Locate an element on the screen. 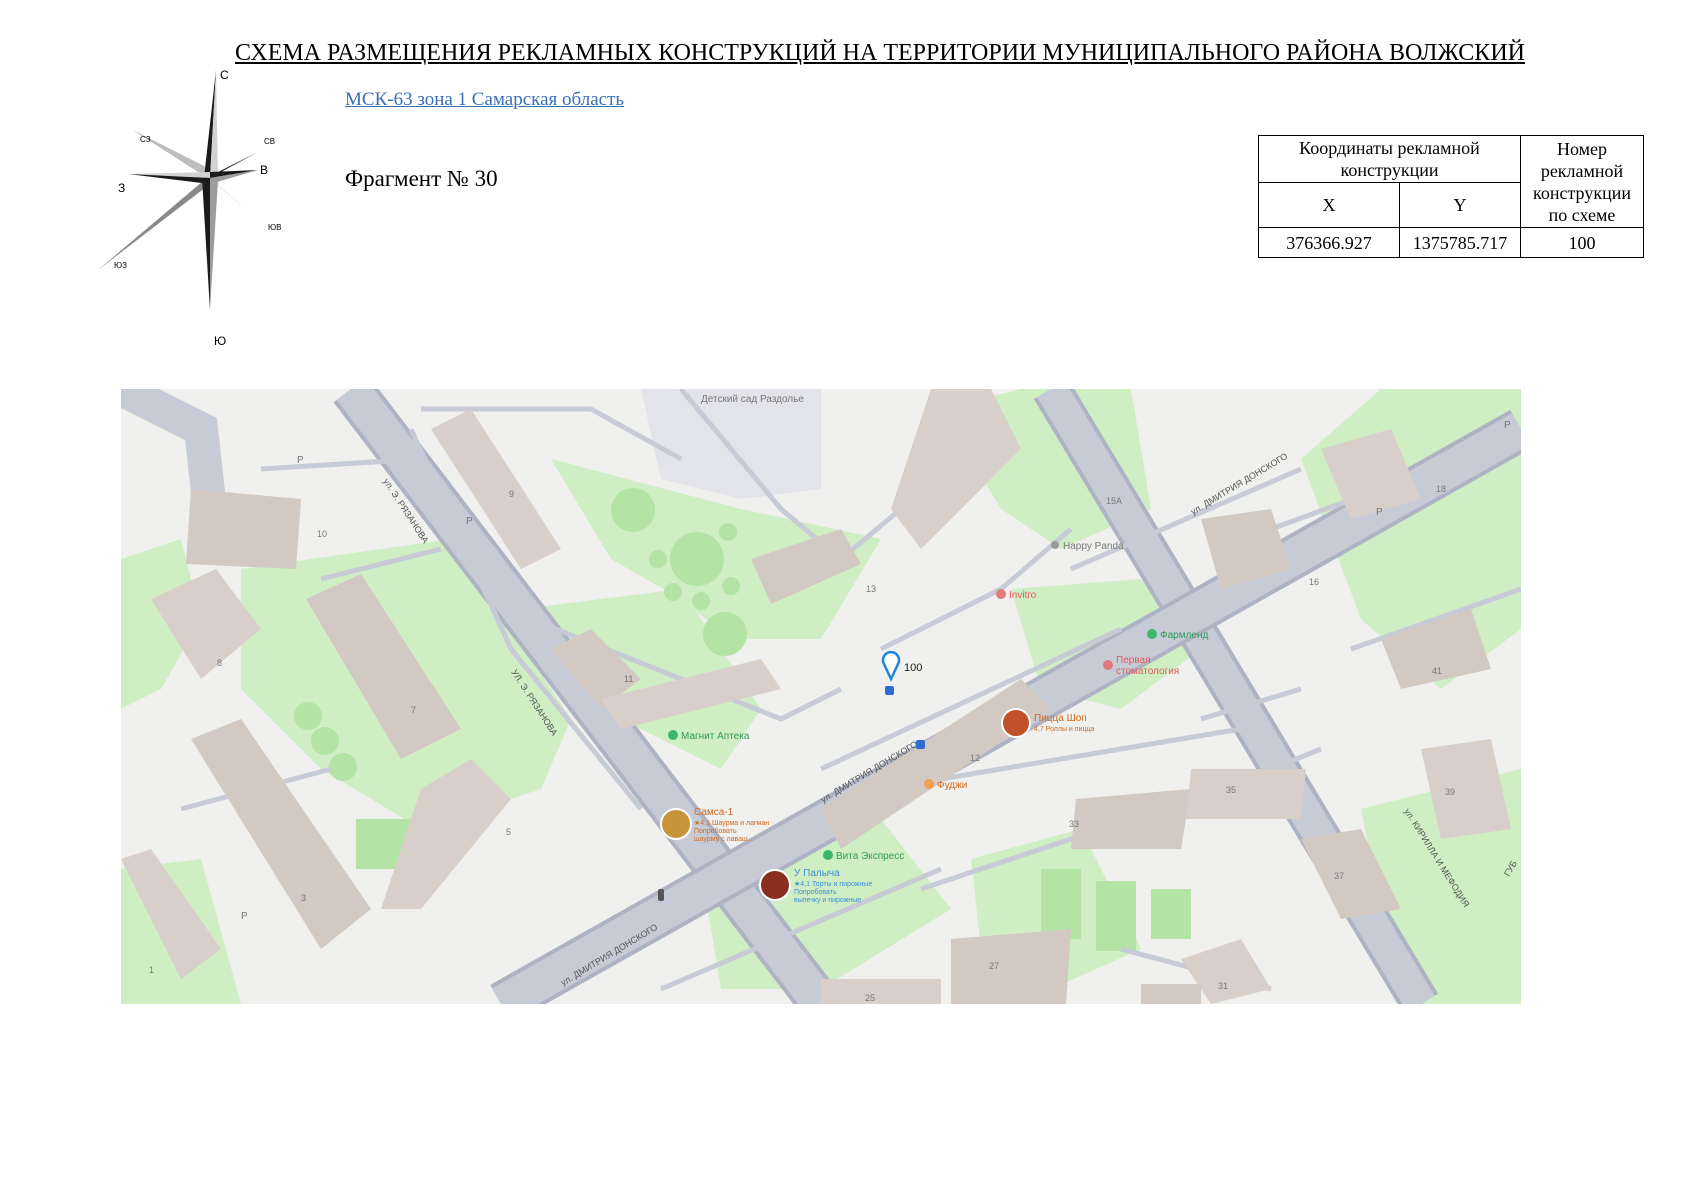 Image resolution: width=1697 pixels, height=1200 pixels. poi-magnit: Магнит Аптека is located at coordinates (715, 736).